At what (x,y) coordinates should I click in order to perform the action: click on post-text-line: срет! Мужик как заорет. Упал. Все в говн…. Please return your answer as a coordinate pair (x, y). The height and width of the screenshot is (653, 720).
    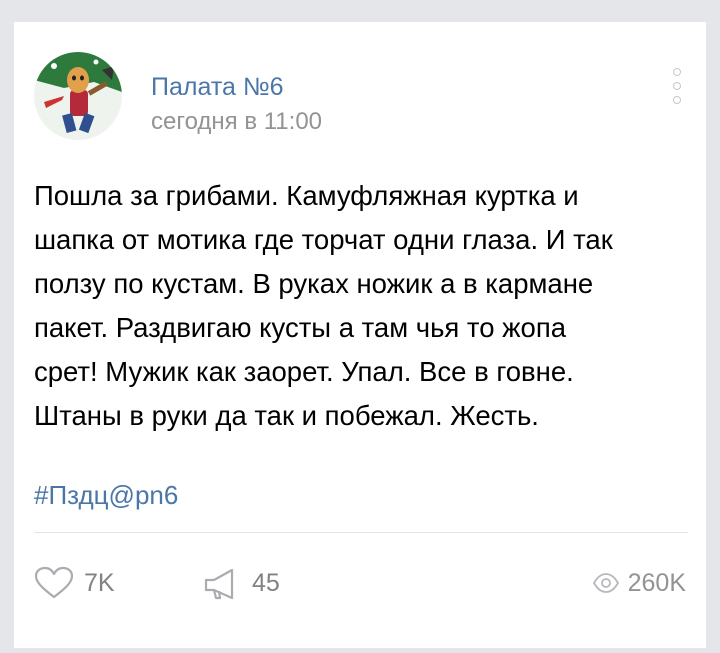
    Looking at the image, I should click on (304, 371).